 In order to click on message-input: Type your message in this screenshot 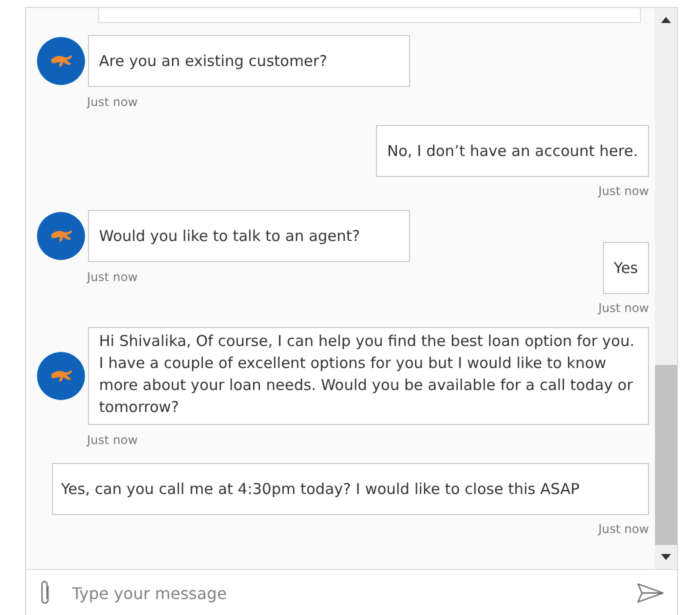, I will do `click(344, 593)`.